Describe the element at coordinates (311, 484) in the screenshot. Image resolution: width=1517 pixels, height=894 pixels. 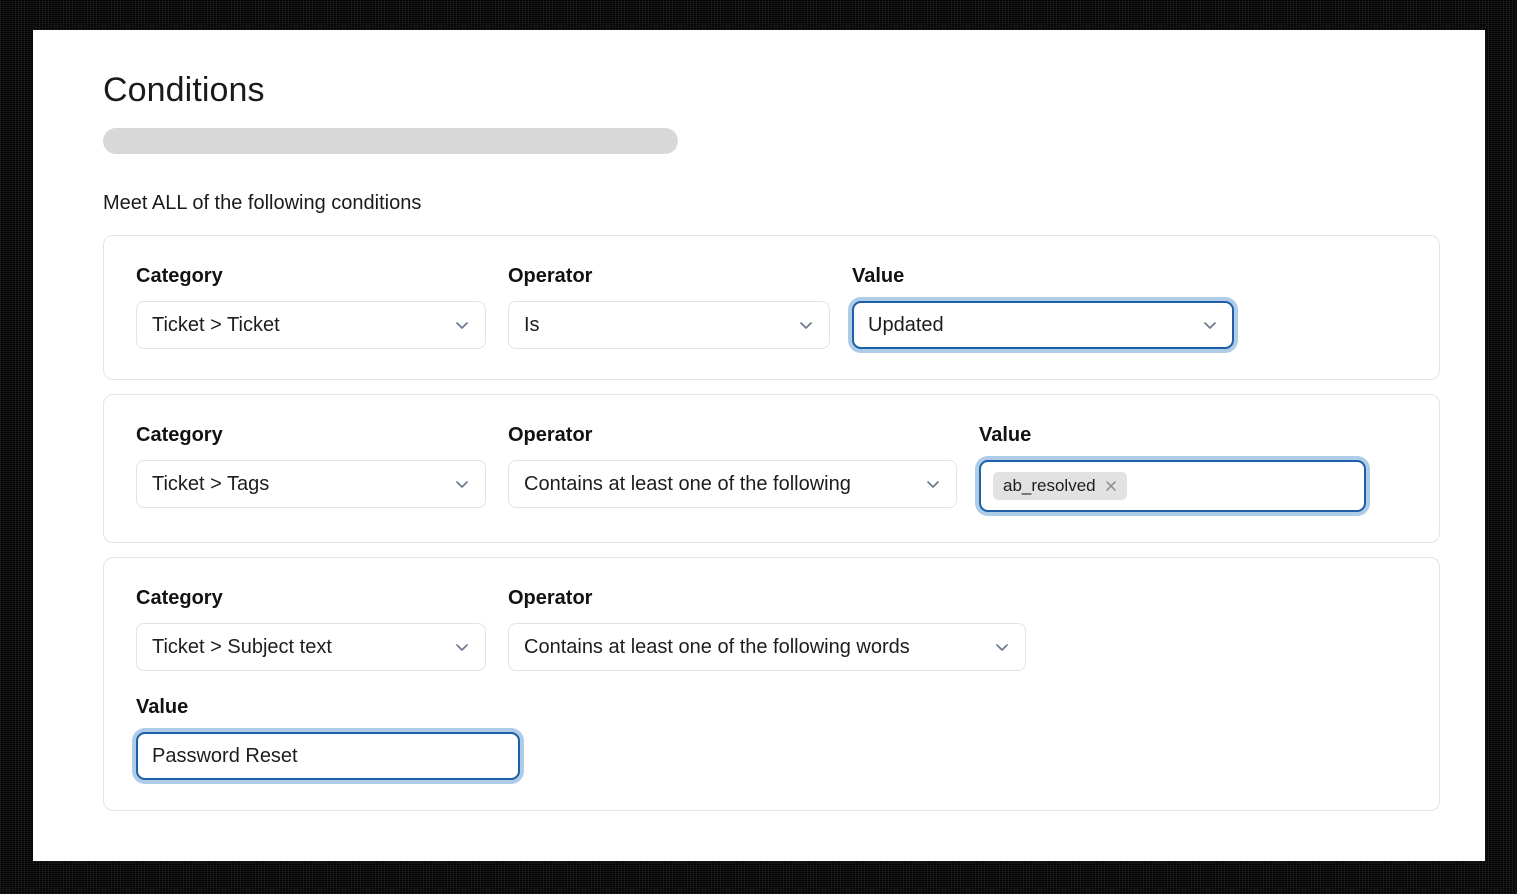
I see `category-select-2: Ticket > Tags` at that location.